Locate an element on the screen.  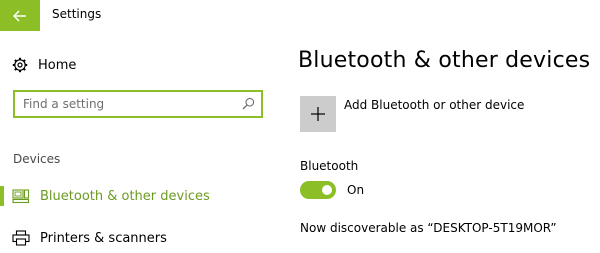
sidebar-item-label: Bluetooth & other devices is located at coordinates (125, 196).